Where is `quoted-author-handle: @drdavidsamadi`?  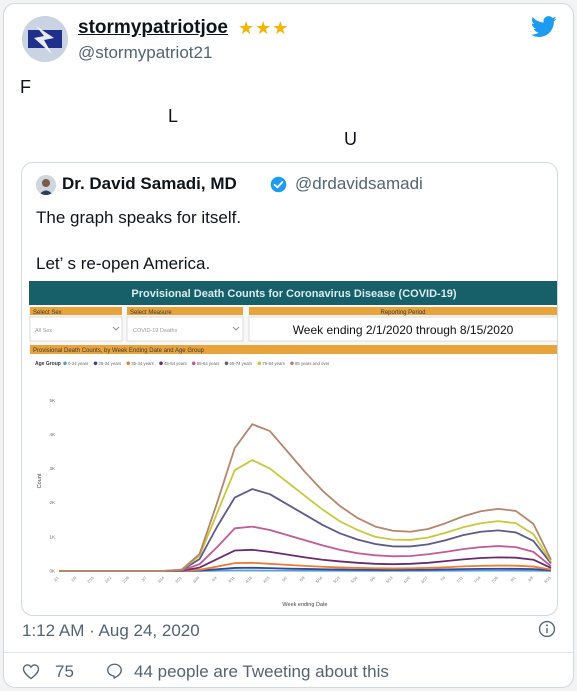
quoted-author-handle: @drdavidsamadi is located at coordinates (359, 184).